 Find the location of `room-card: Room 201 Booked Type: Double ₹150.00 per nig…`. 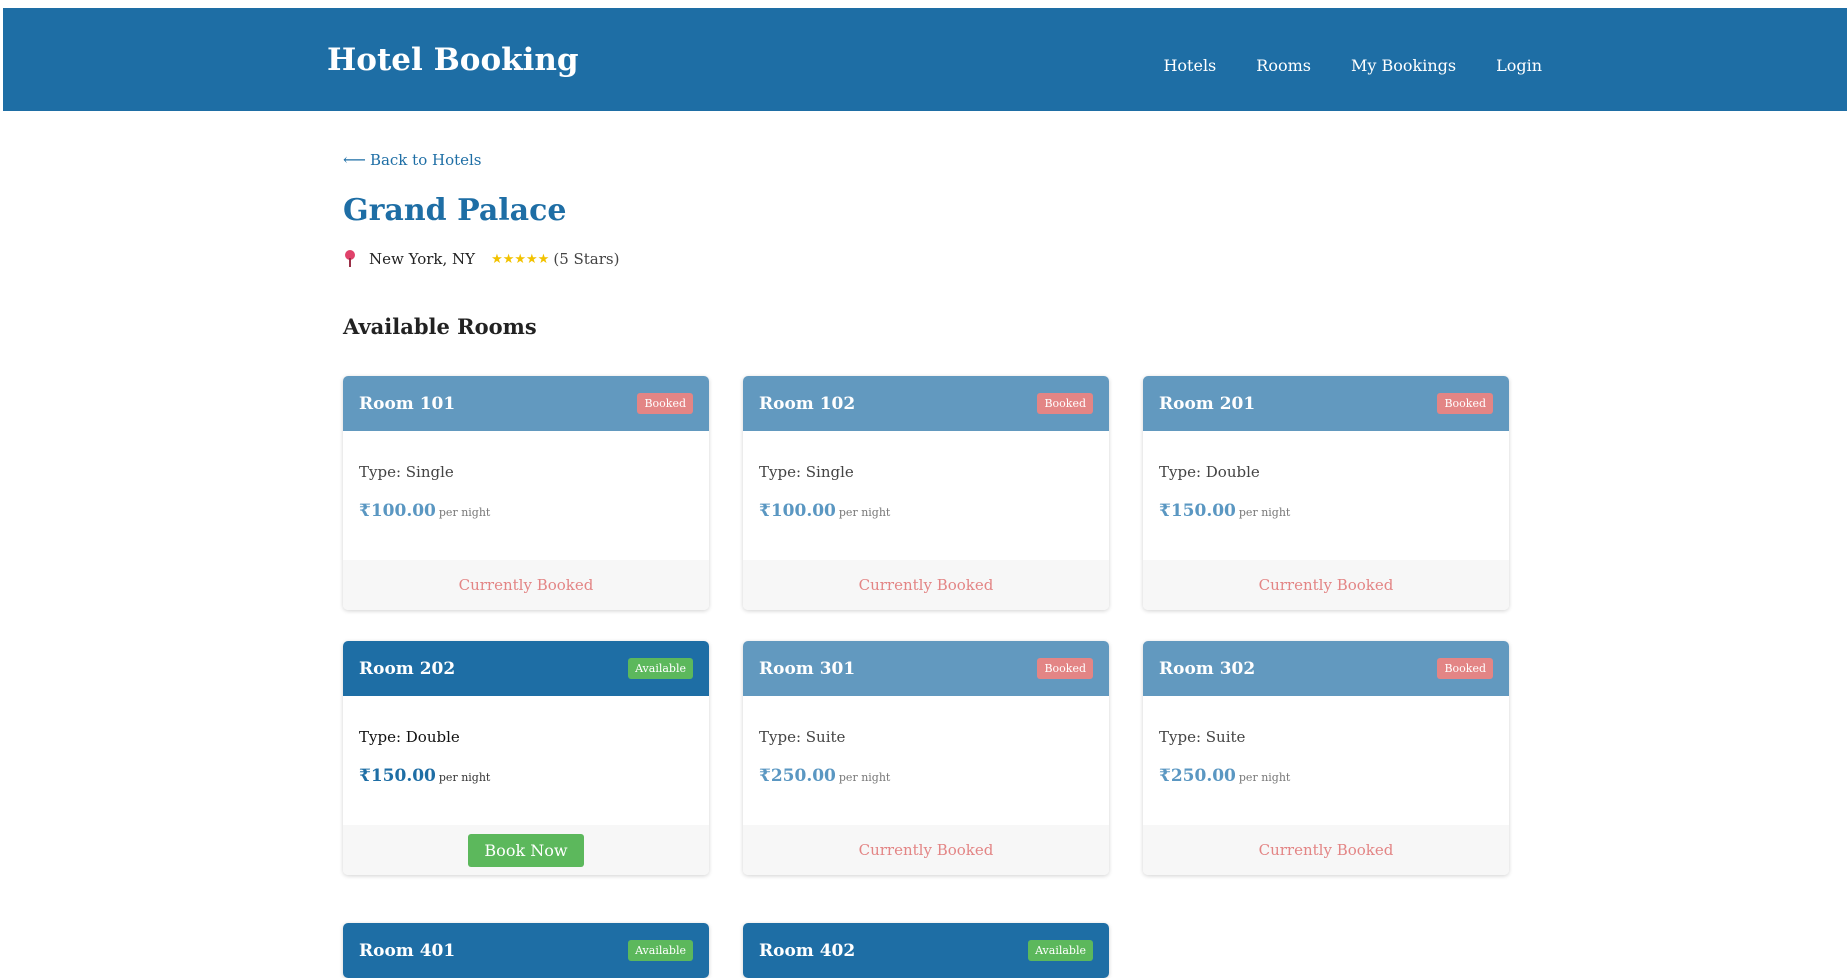

room-card: Room 201 Booked Type: Double ₹150.00 per nig… is located at coordinates (1326, 493).